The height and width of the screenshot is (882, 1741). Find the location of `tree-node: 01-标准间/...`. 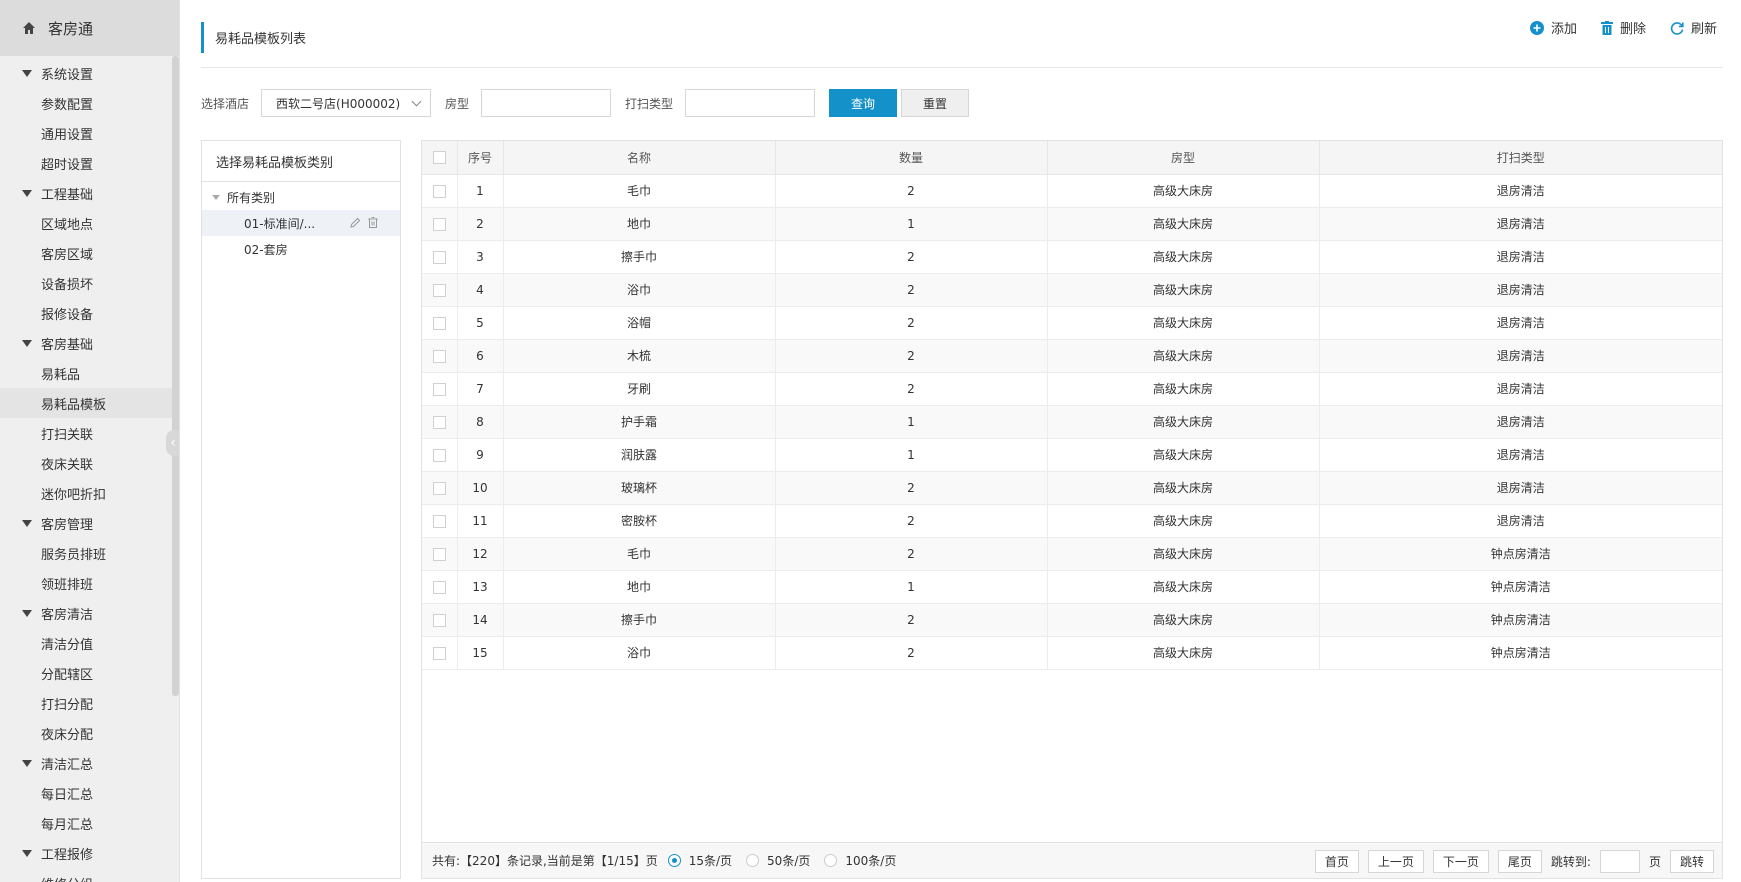

tree-node: 01-标准间/... is located at coordinates (301, 223).